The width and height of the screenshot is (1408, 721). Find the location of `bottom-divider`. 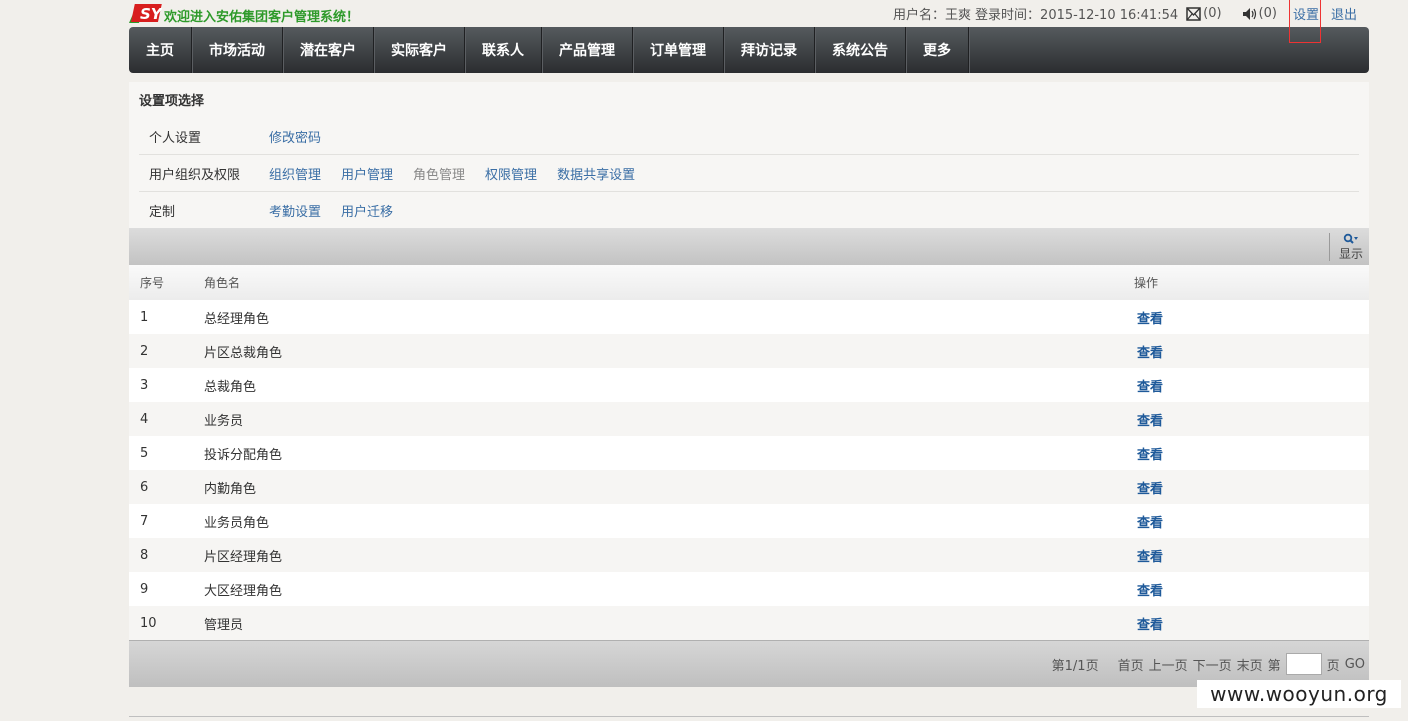

bottom-divider is located at coordinates (749, 716).